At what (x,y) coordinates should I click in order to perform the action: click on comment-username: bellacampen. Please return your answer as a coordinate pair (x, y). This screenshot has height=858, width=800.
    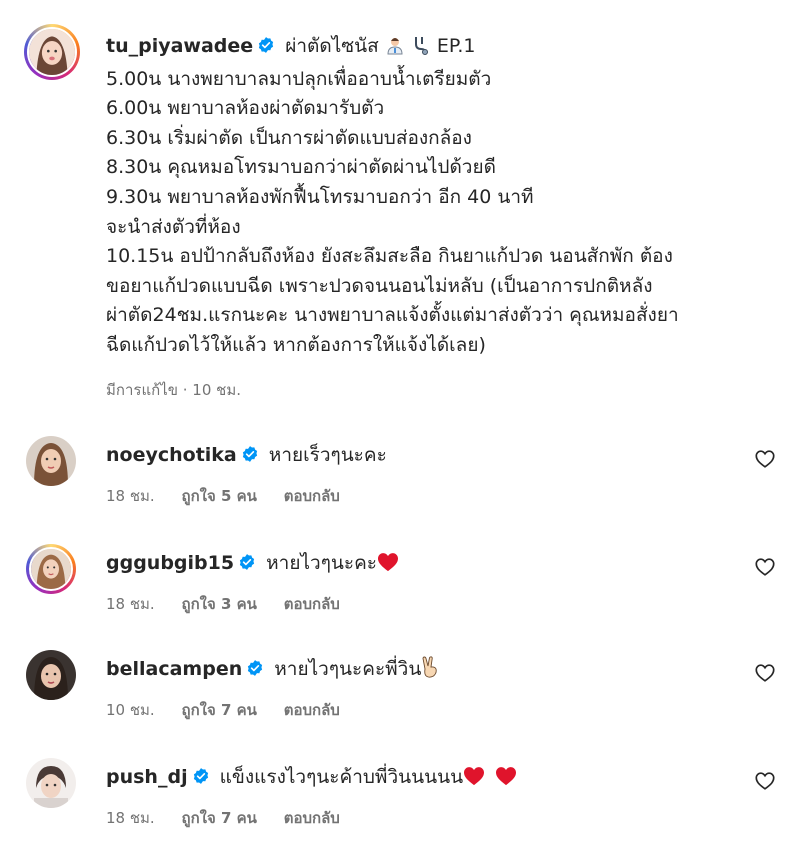
    Looking at the image, I should click on (174, 669).